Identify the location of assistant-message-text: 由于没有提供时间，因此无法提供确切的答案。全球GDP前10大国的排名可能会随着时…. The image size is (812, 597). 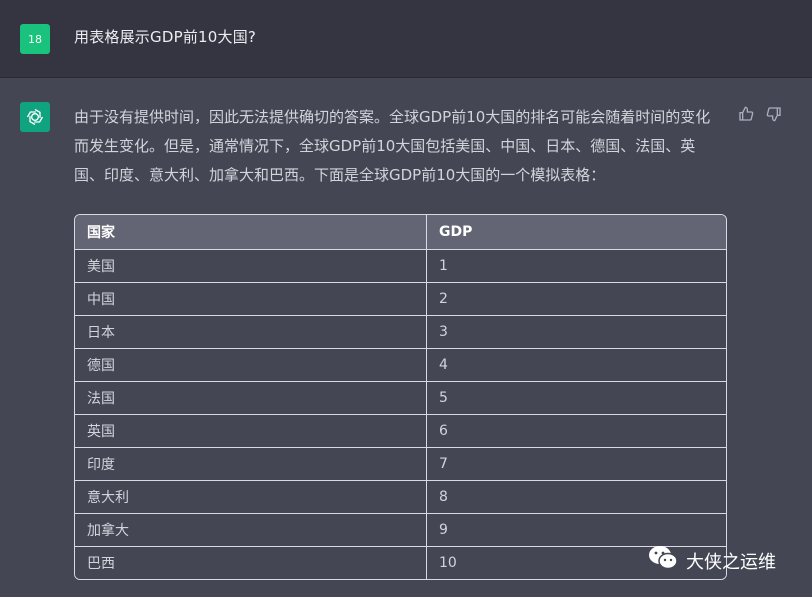
(392, 146).